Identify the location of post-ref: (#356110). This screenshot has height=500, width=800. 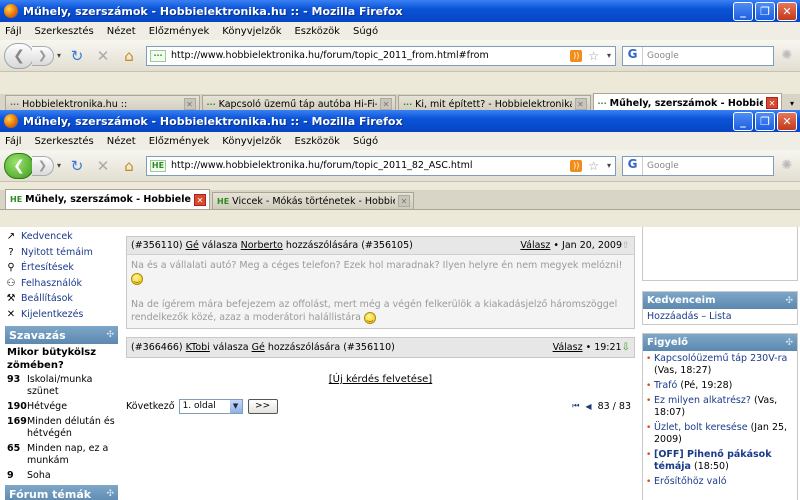
(369, 347).